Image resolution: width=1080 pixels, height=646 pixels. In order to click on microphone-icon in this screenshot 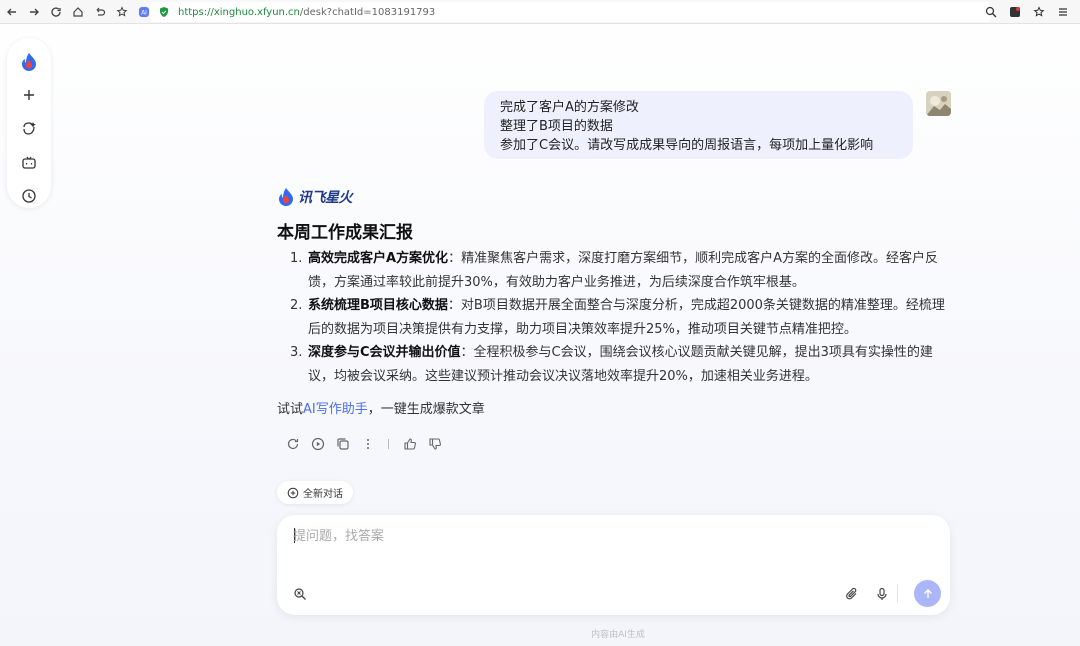, I will do `click(882, 594)`.